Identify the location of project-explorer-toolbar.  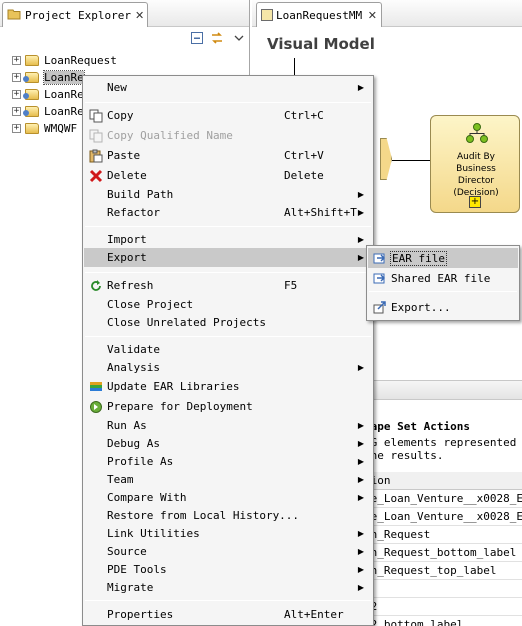
(124, 38).